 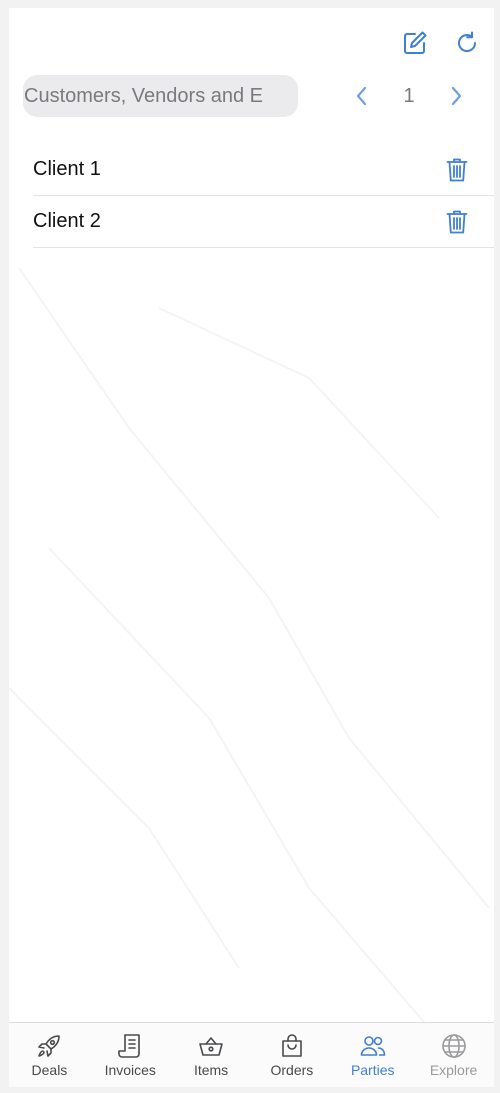 I want to click on shopping-bag-icon, so click(x=292, y=1045).